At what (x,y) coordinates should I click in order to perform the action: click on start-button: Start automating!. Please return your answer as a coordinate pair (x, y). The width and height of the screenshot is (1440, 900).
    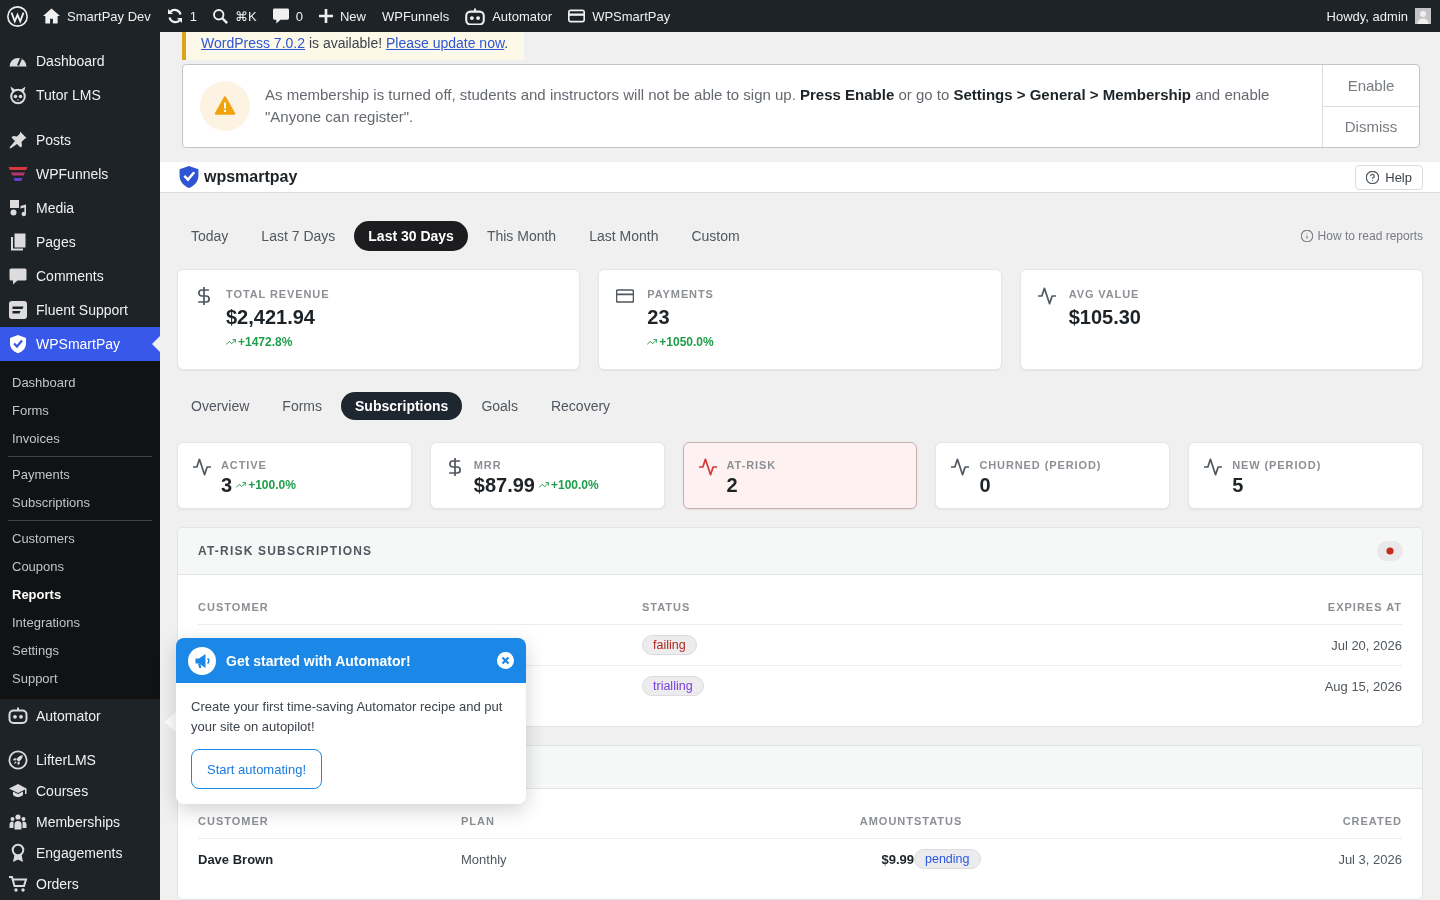
    Looking at the image, I should click on (256, 769).